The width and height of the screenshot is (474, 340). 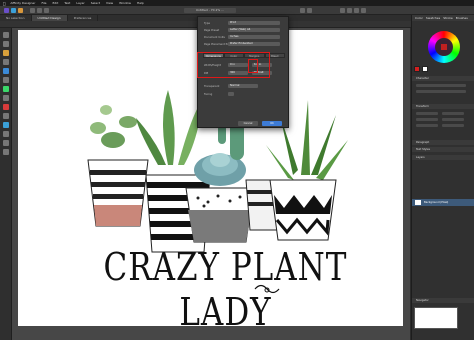 I want to click on persona-pixel-icon, so click(x=13, y=10).